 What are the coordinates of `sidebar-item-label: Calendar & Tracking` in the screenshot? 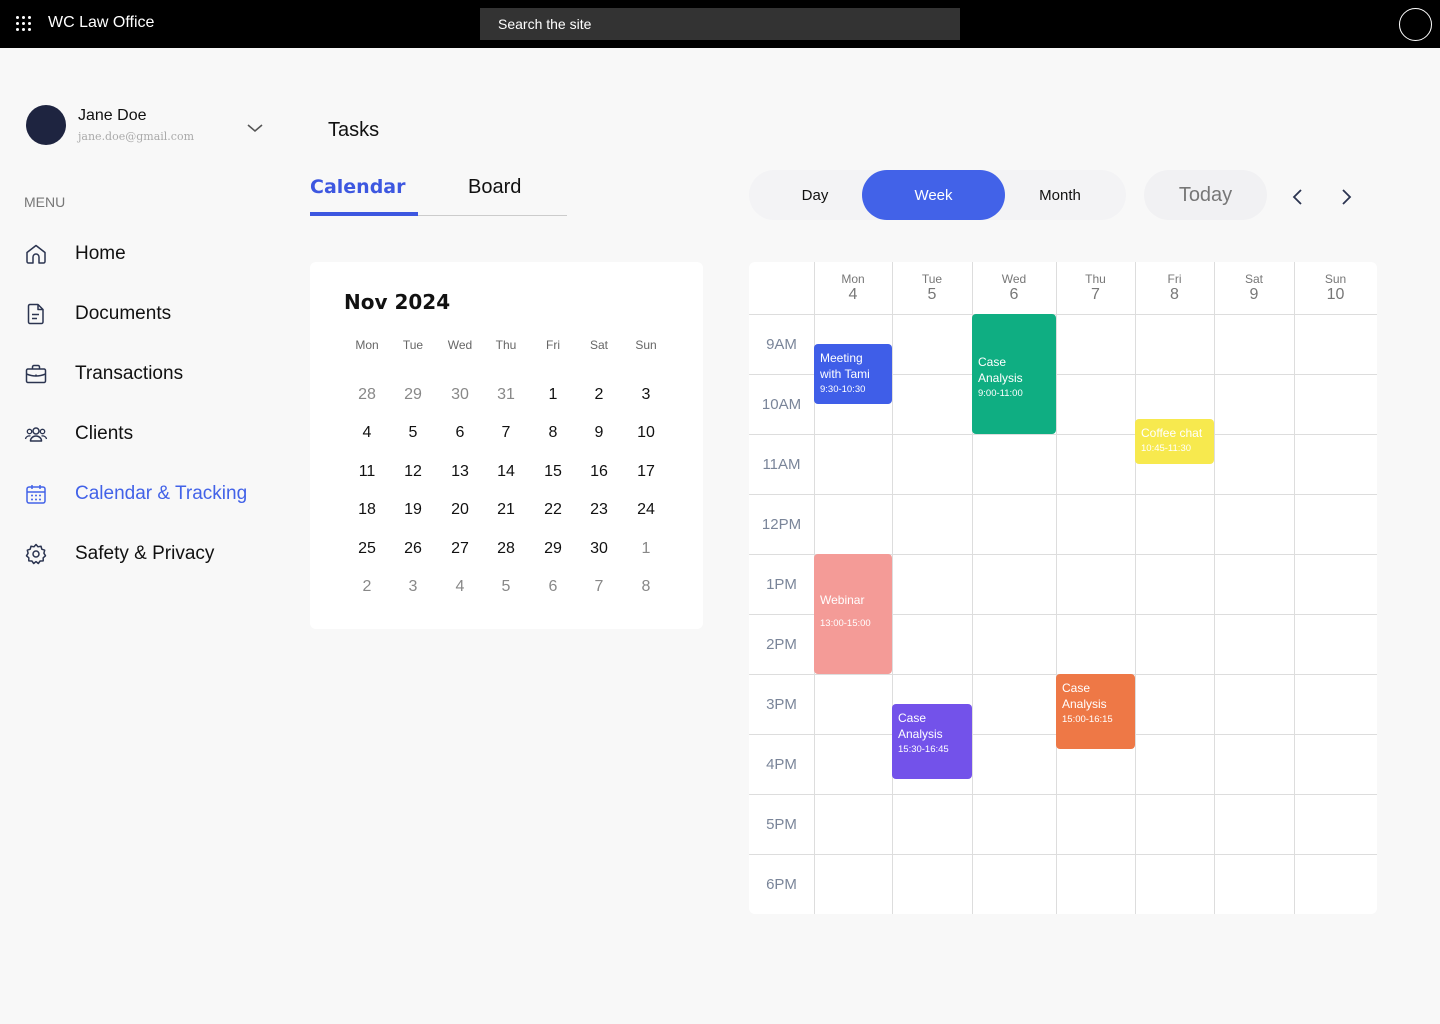 It's located at (161, 493).